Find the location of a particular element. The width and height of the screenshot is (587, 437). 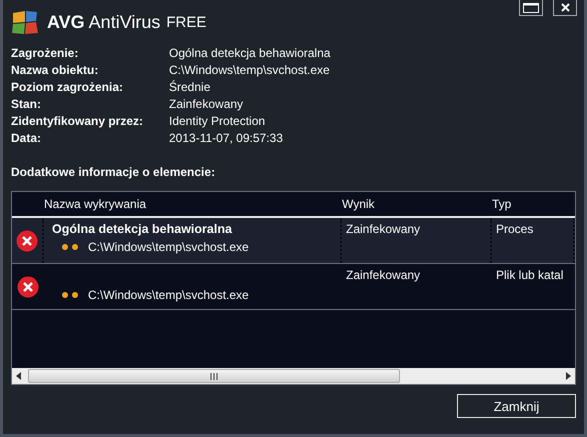

grip-icon is located at coordinates (214, 376).